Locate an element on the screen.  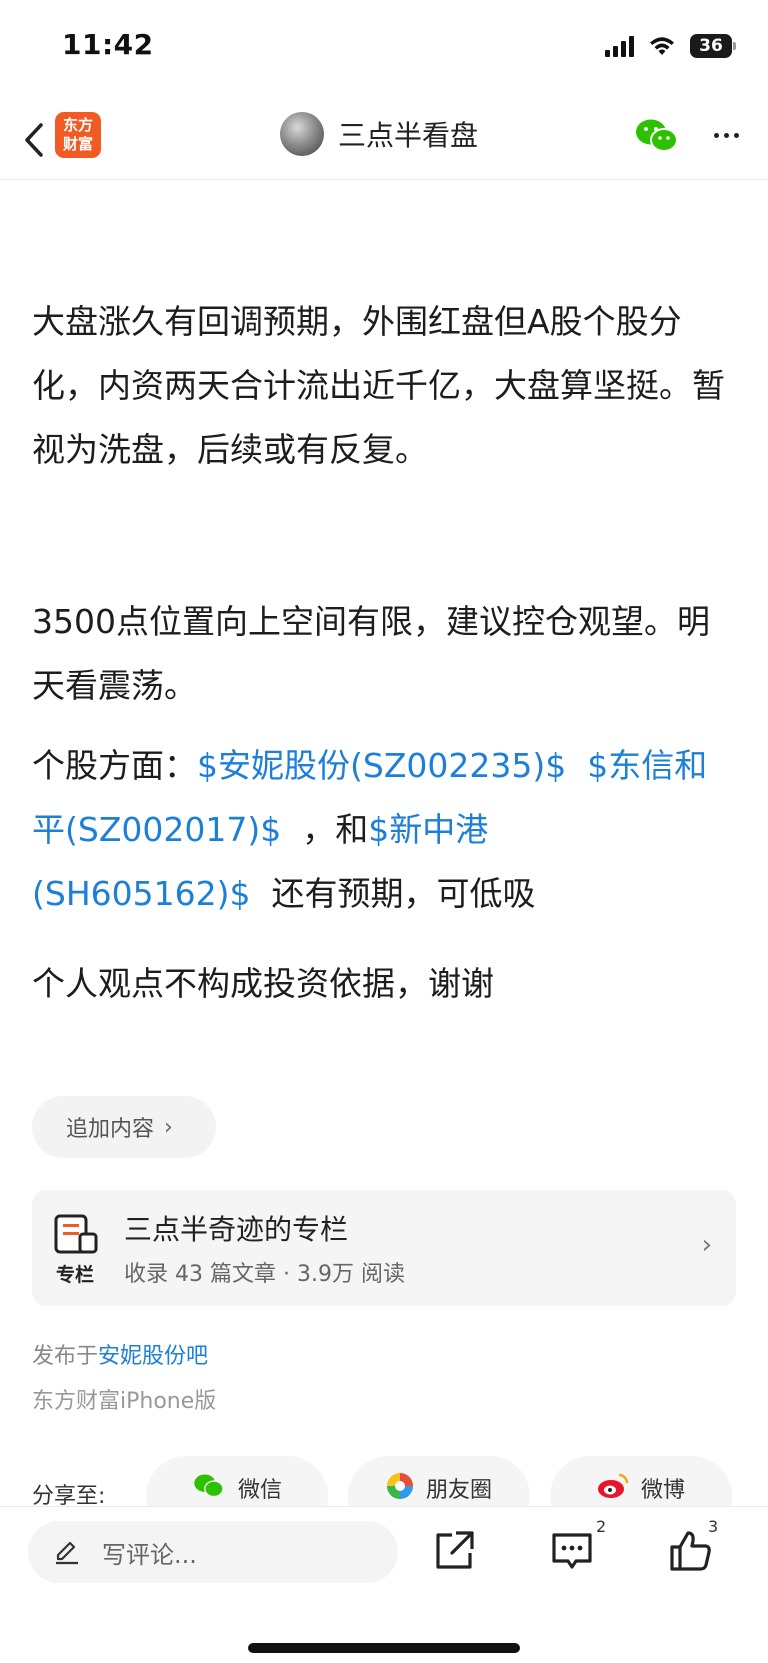
chevron-left-icon is located at coordinates (34, 140).